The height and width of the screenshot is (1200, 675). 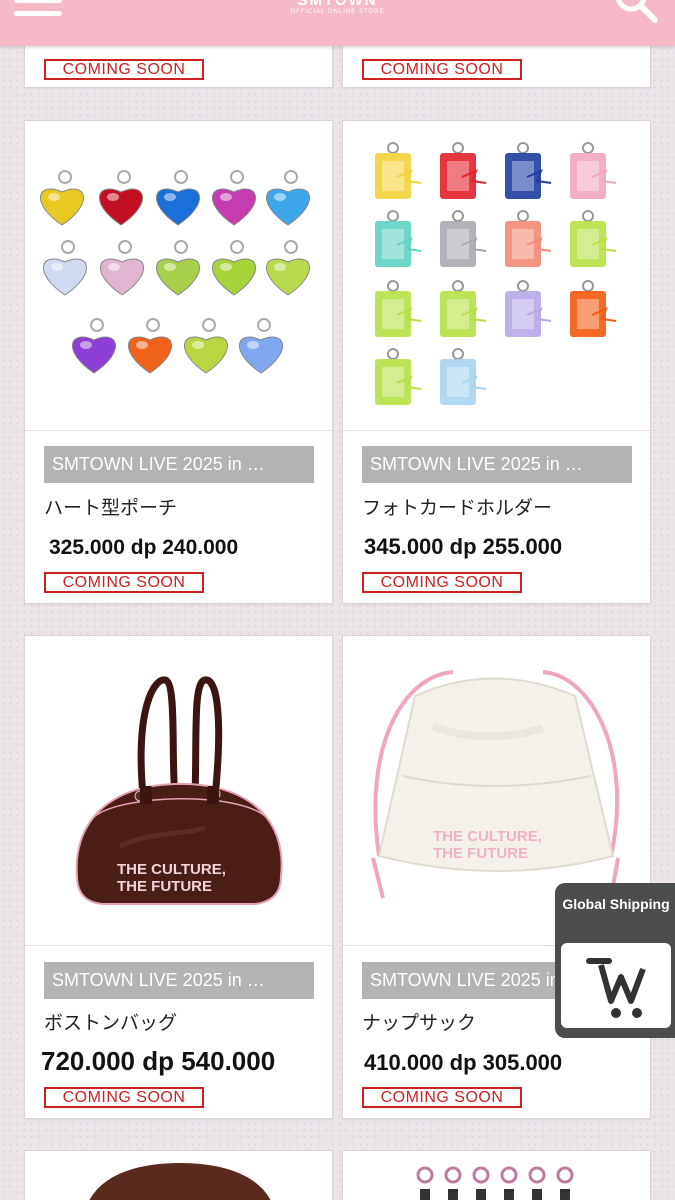 I want to click on product-name: ハート型ポーチ, so click(x=110, y=509).